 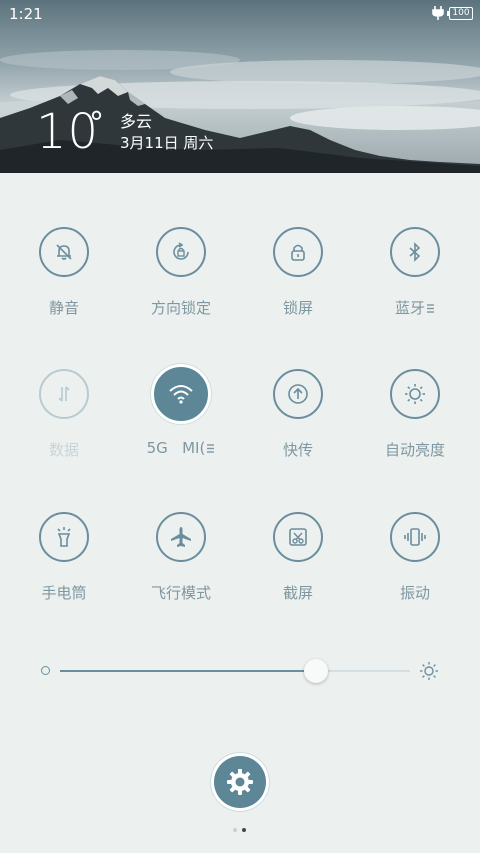 I want to click on battery-icon: 100, so click(x=460, y=13).